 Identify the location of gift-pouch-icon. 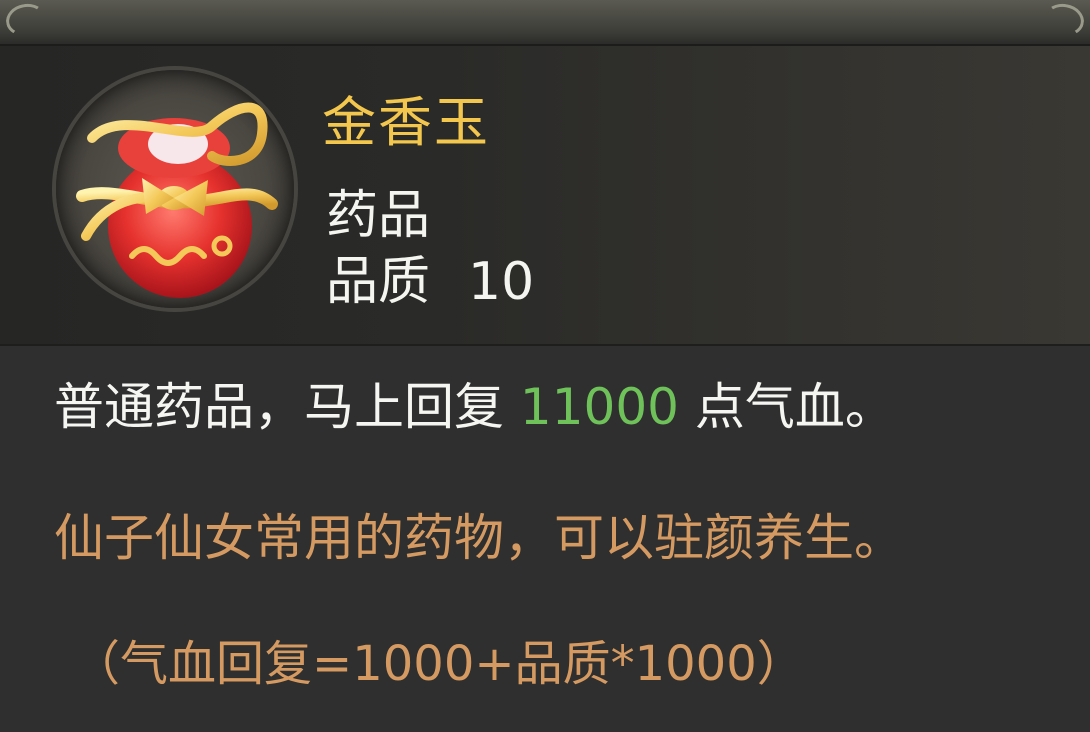
(177, 200).